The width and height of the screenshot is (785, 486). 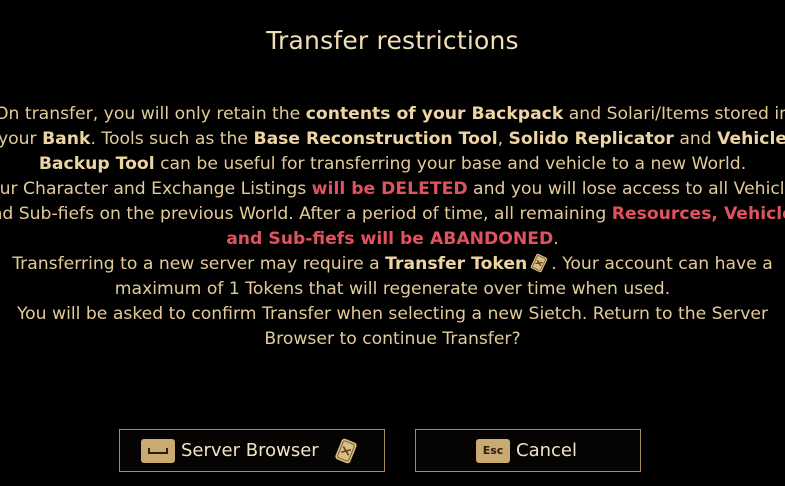 I want to click on spacebar-key-icon, so click(x=158, y=450).